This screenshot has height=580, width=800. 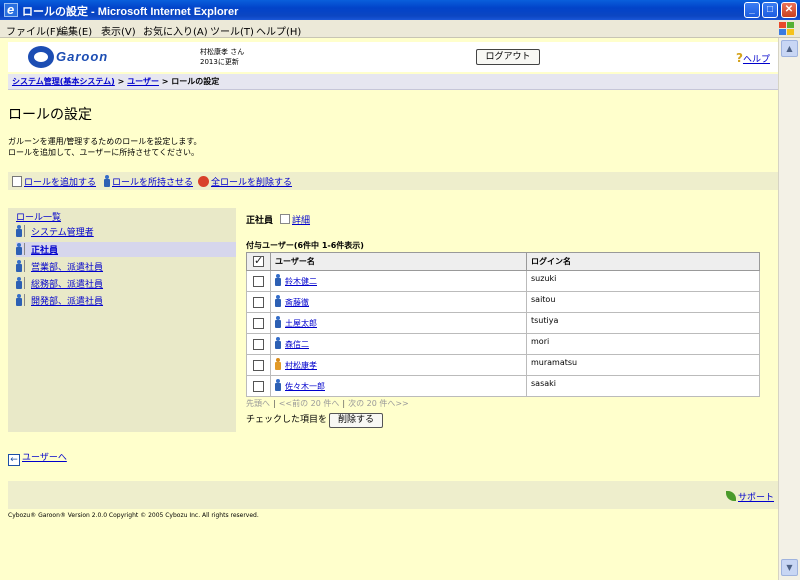 What do you see at coordinates (789, 48) in the screenshot?
I see `scroll-up-arrow-icon: ▲` at bounding box center [789, 48].